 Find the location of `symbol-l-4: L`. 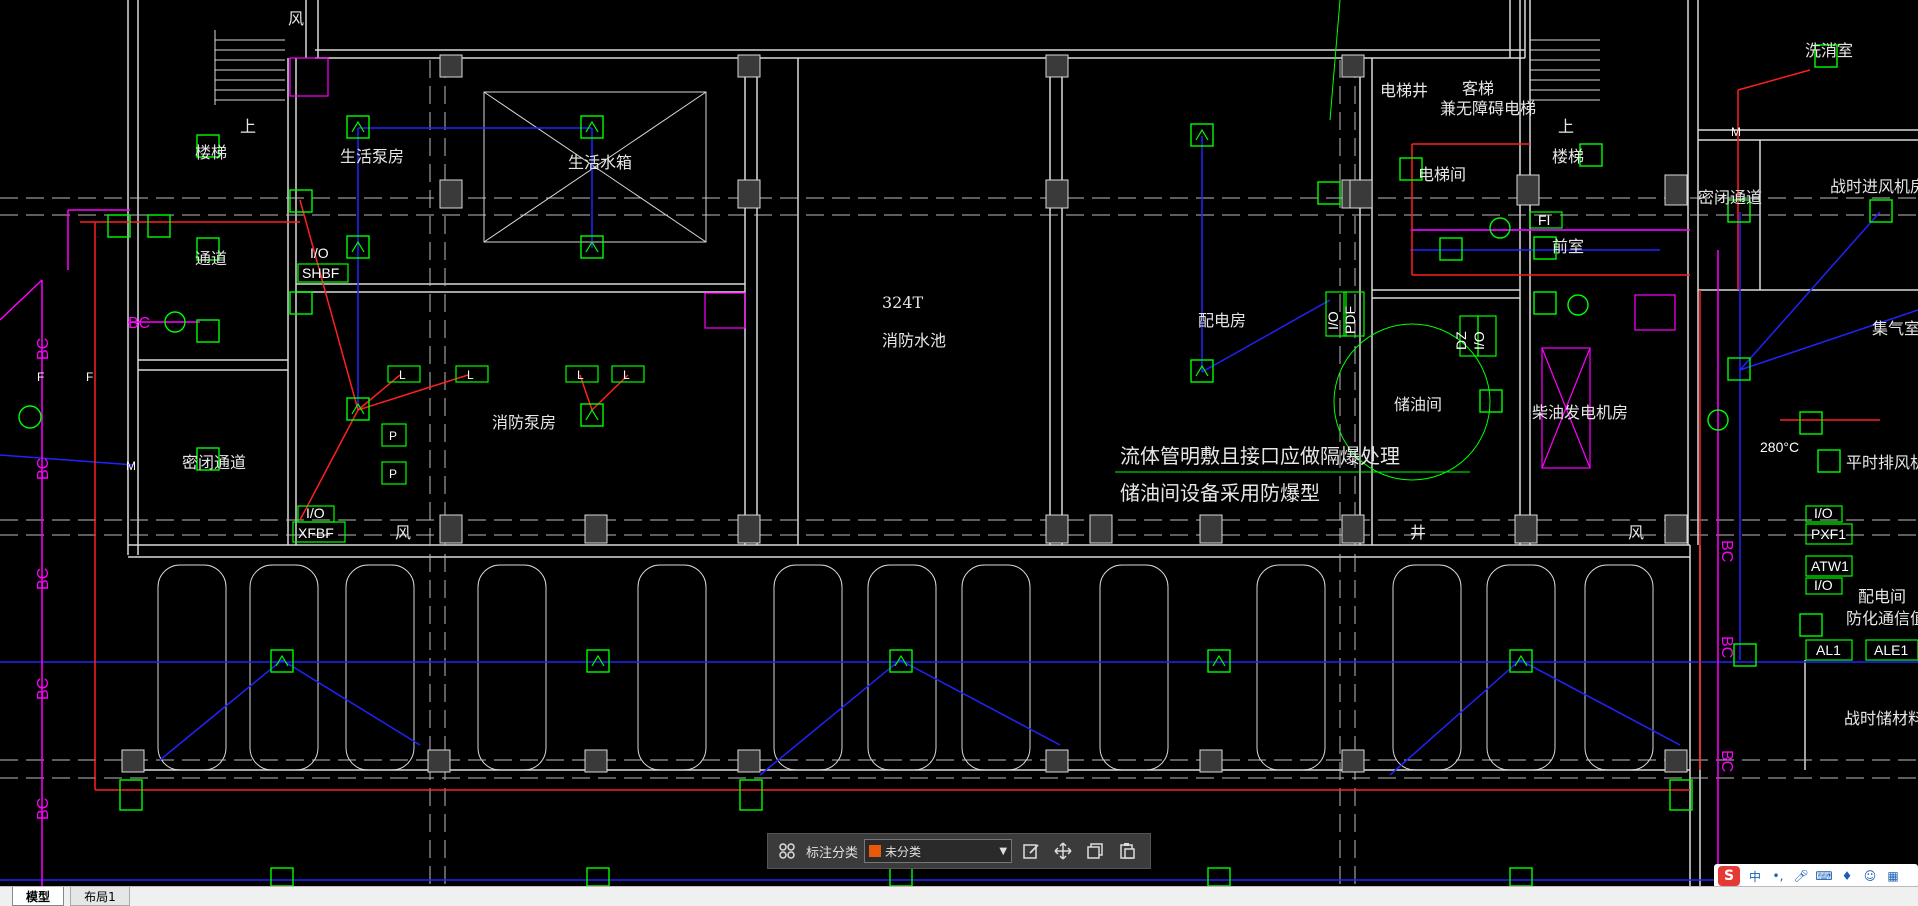

symbol-l-4: L is located at coordinates (626, 375).